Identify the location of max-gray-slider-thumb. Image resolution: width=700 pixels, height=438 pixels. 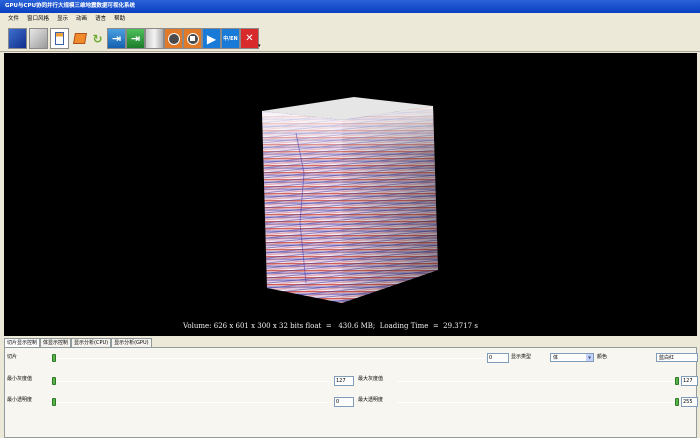
(677, 381).